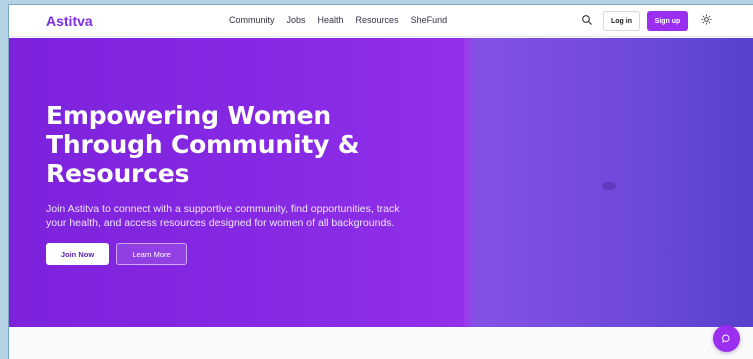  I want to click on sun-icon, so click(706, 19).